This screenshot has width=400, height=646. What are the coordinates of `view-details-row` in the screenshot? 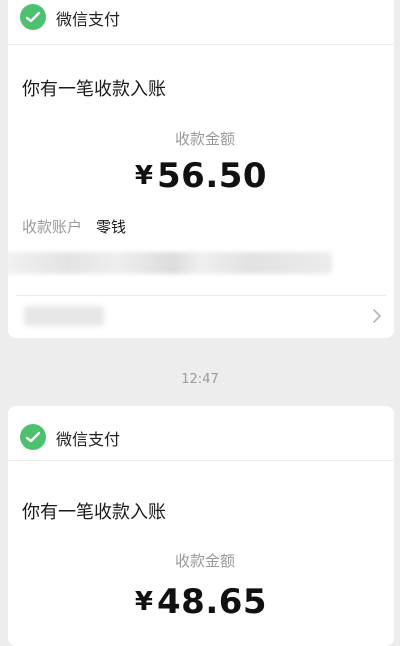 It's located at (201, 316).